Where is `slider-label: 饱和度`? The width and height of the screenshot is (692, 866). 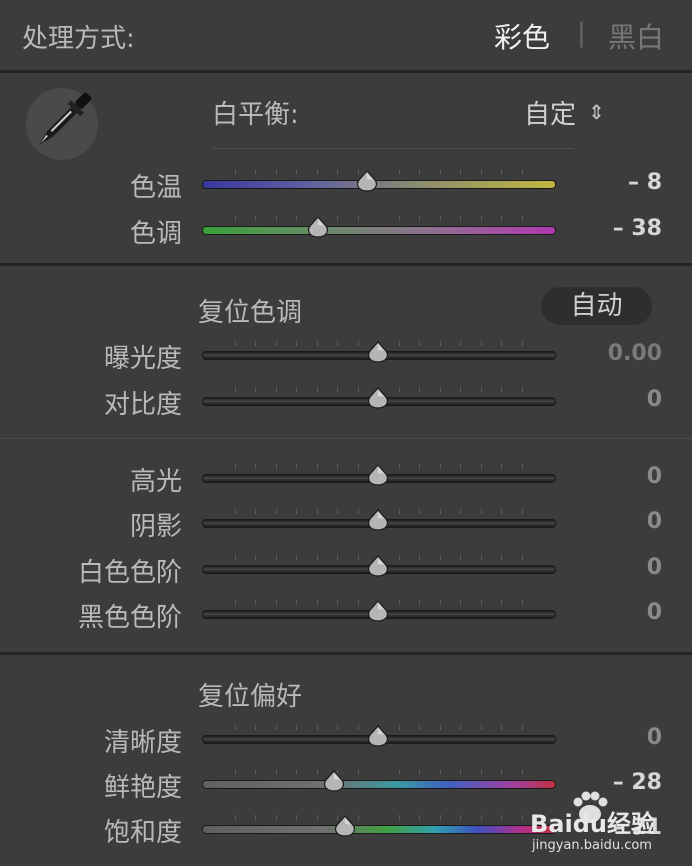
slider-label: 饱和度 is located at coordinates (142, 833).